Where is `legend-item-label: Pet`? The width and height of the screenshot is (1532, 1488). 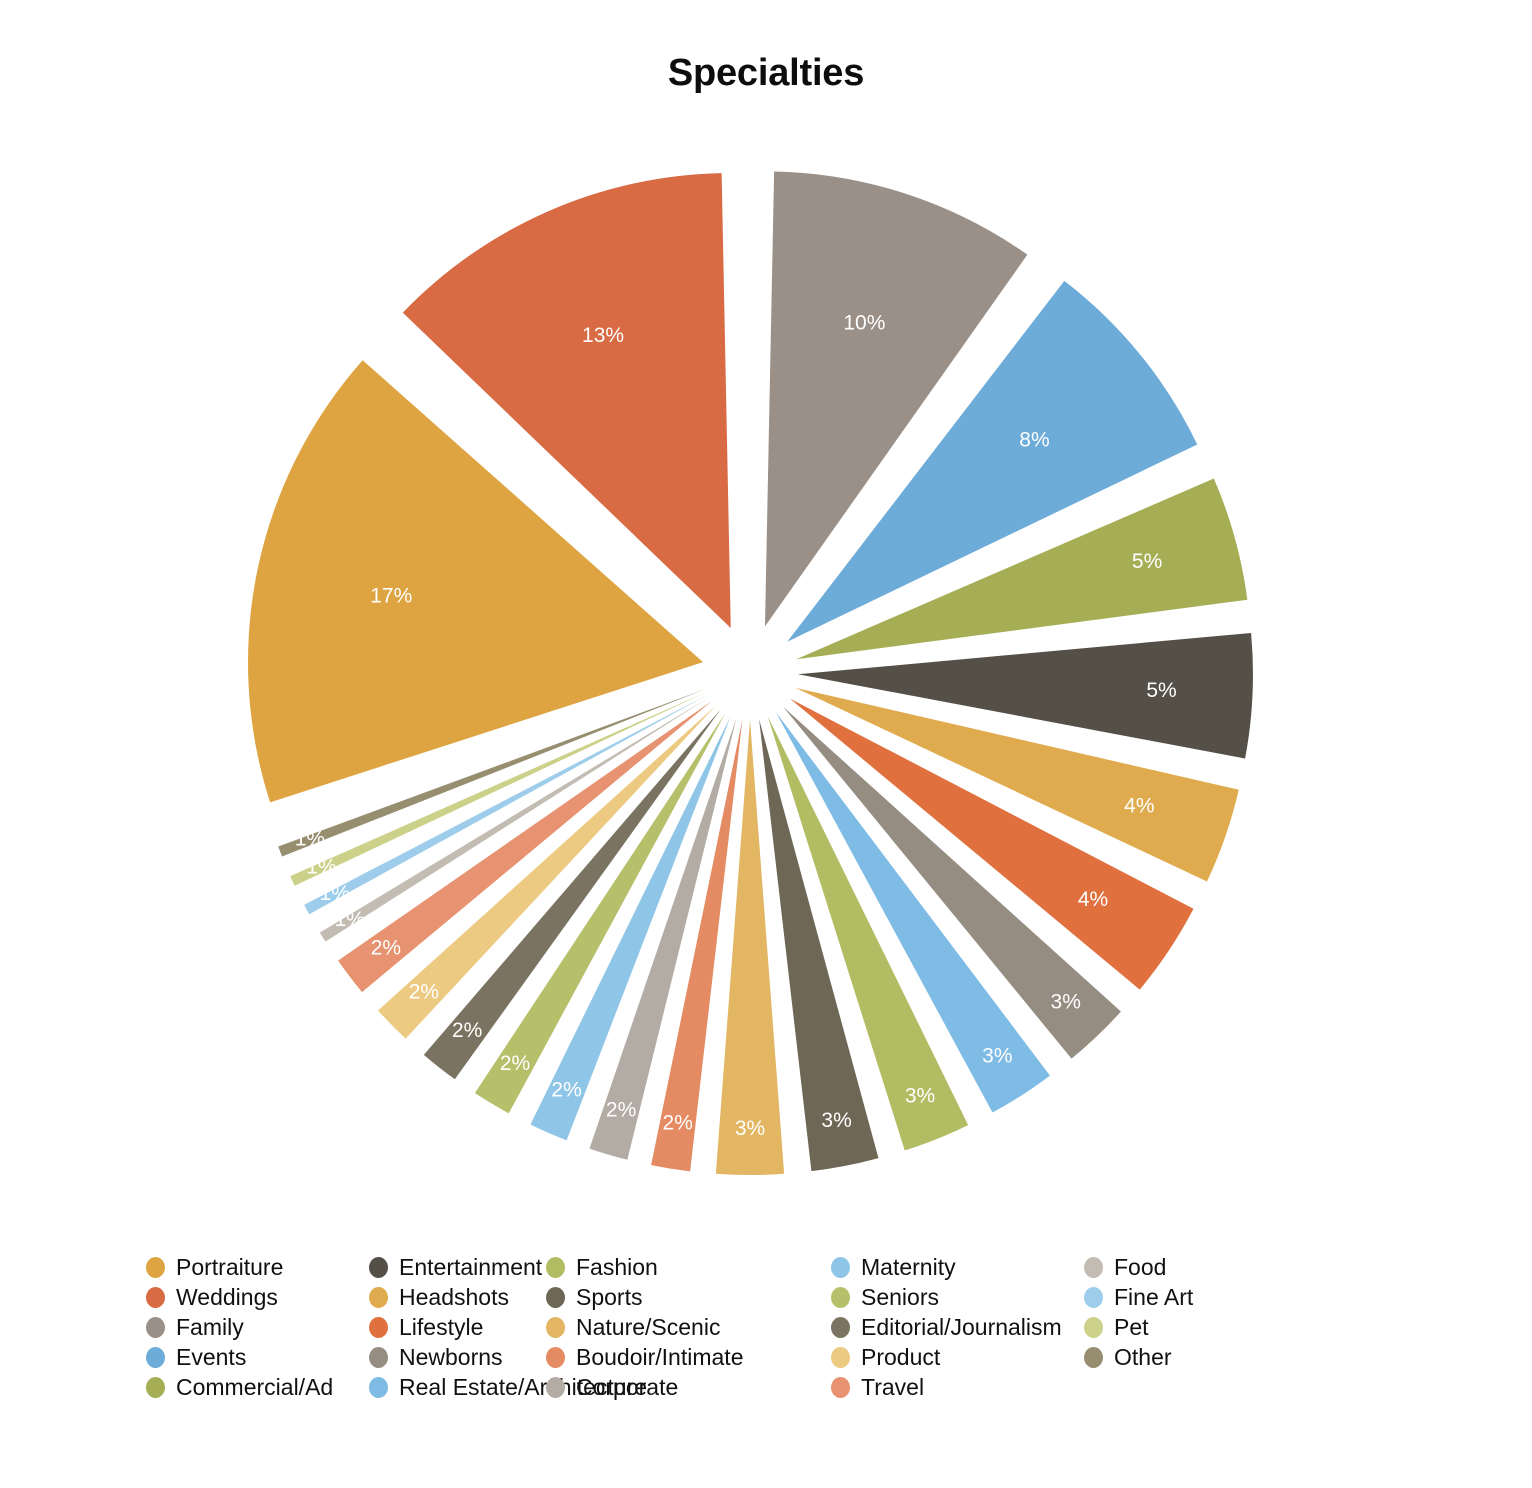 legend-item-label: Pet is located at coordinates (1131, 1326).